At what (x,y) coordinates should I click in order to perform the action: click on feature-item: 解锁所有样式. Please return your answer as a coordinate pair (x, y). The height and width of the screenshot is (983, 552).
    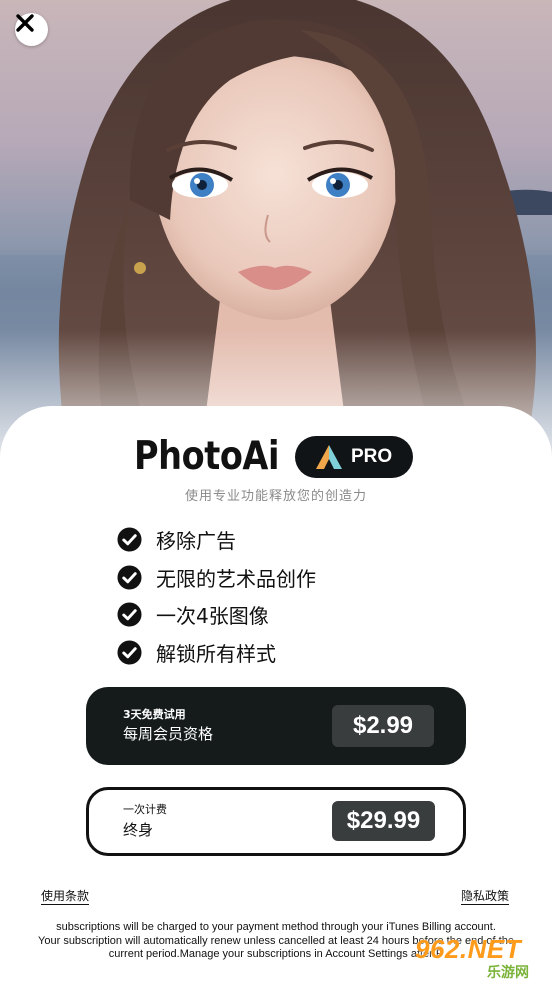
    Looking at the image, I should click on (216, 653).